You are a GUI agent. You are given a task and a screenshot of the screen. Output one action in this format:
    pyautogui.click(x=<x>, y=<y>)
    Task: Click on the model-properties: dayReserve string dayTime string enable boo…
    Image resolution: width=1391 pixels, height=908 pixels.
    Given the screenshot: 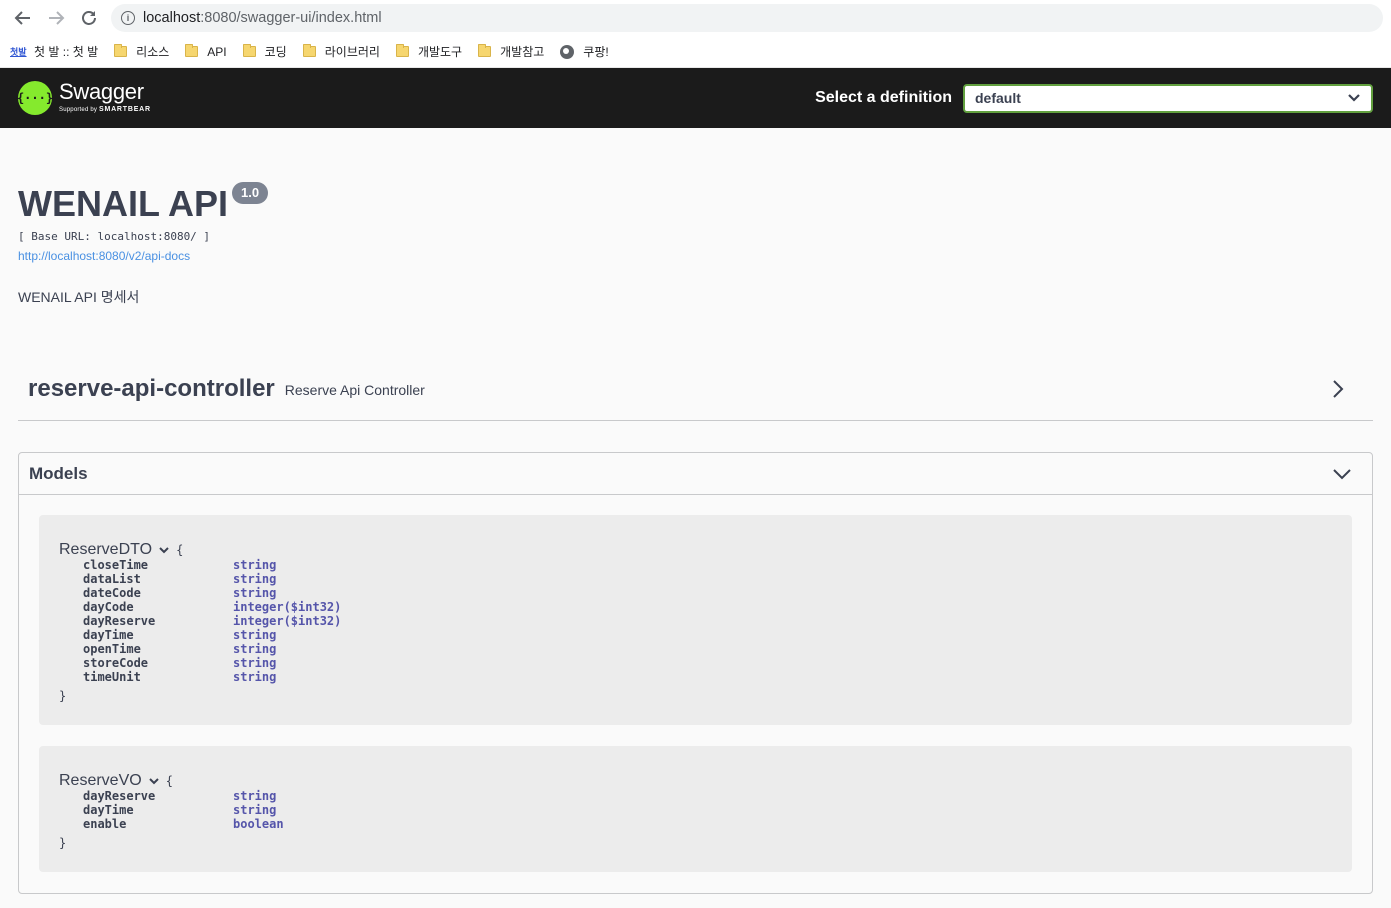 What is the action you would take?
    pyautogui.click(x=183, y=810)
    